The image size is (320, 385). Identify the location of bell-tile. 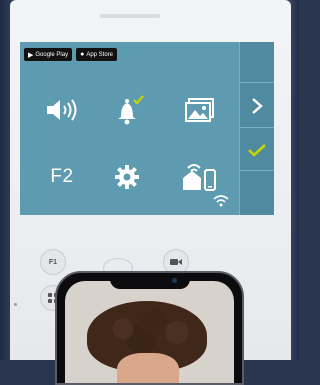
(127, 110).